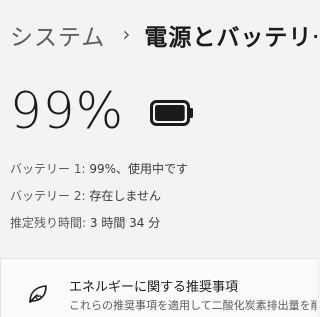 The image size is (320, 317). What do you see at coordinates (193, 305) in the screenshot?
I see `card-description: これらの推奨事項を適用して二酸化炭素排出量を削減` at bounding box center [193, 305].